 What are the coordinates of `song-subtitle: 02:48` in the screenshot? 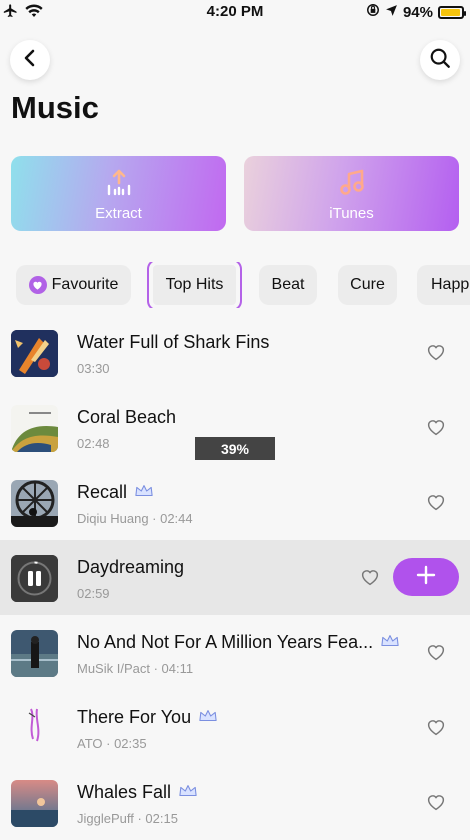 It's located at (93, 443).